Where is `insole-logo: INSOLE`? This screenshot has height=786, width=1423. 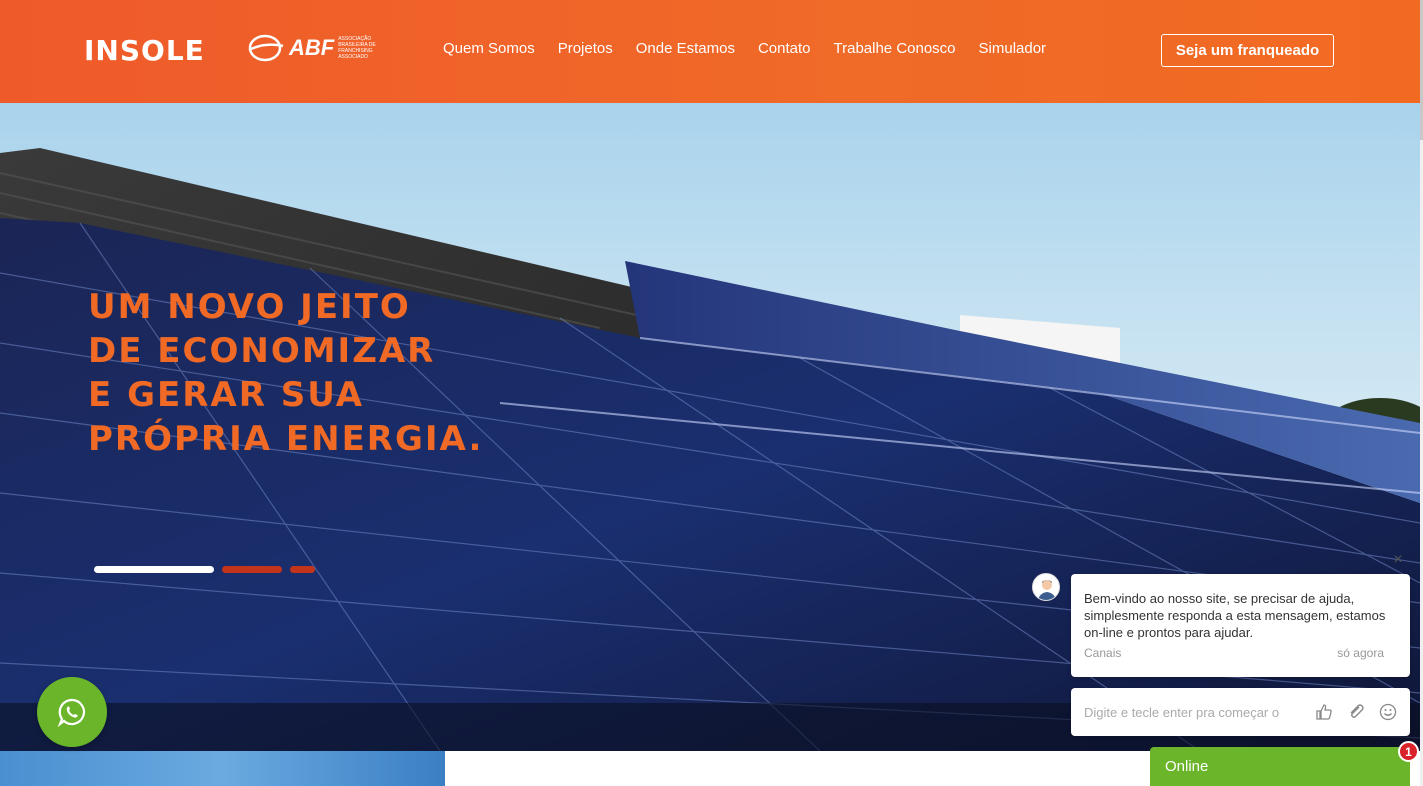
insole-logo: INSOLE is located at coordinates (144, 50).